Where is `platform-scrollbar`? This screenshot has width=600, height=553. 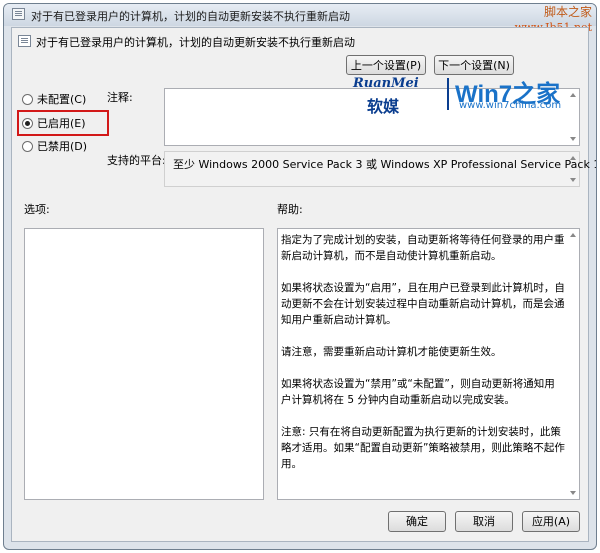 platform-scrollbar is located at coordinates (573, 169).